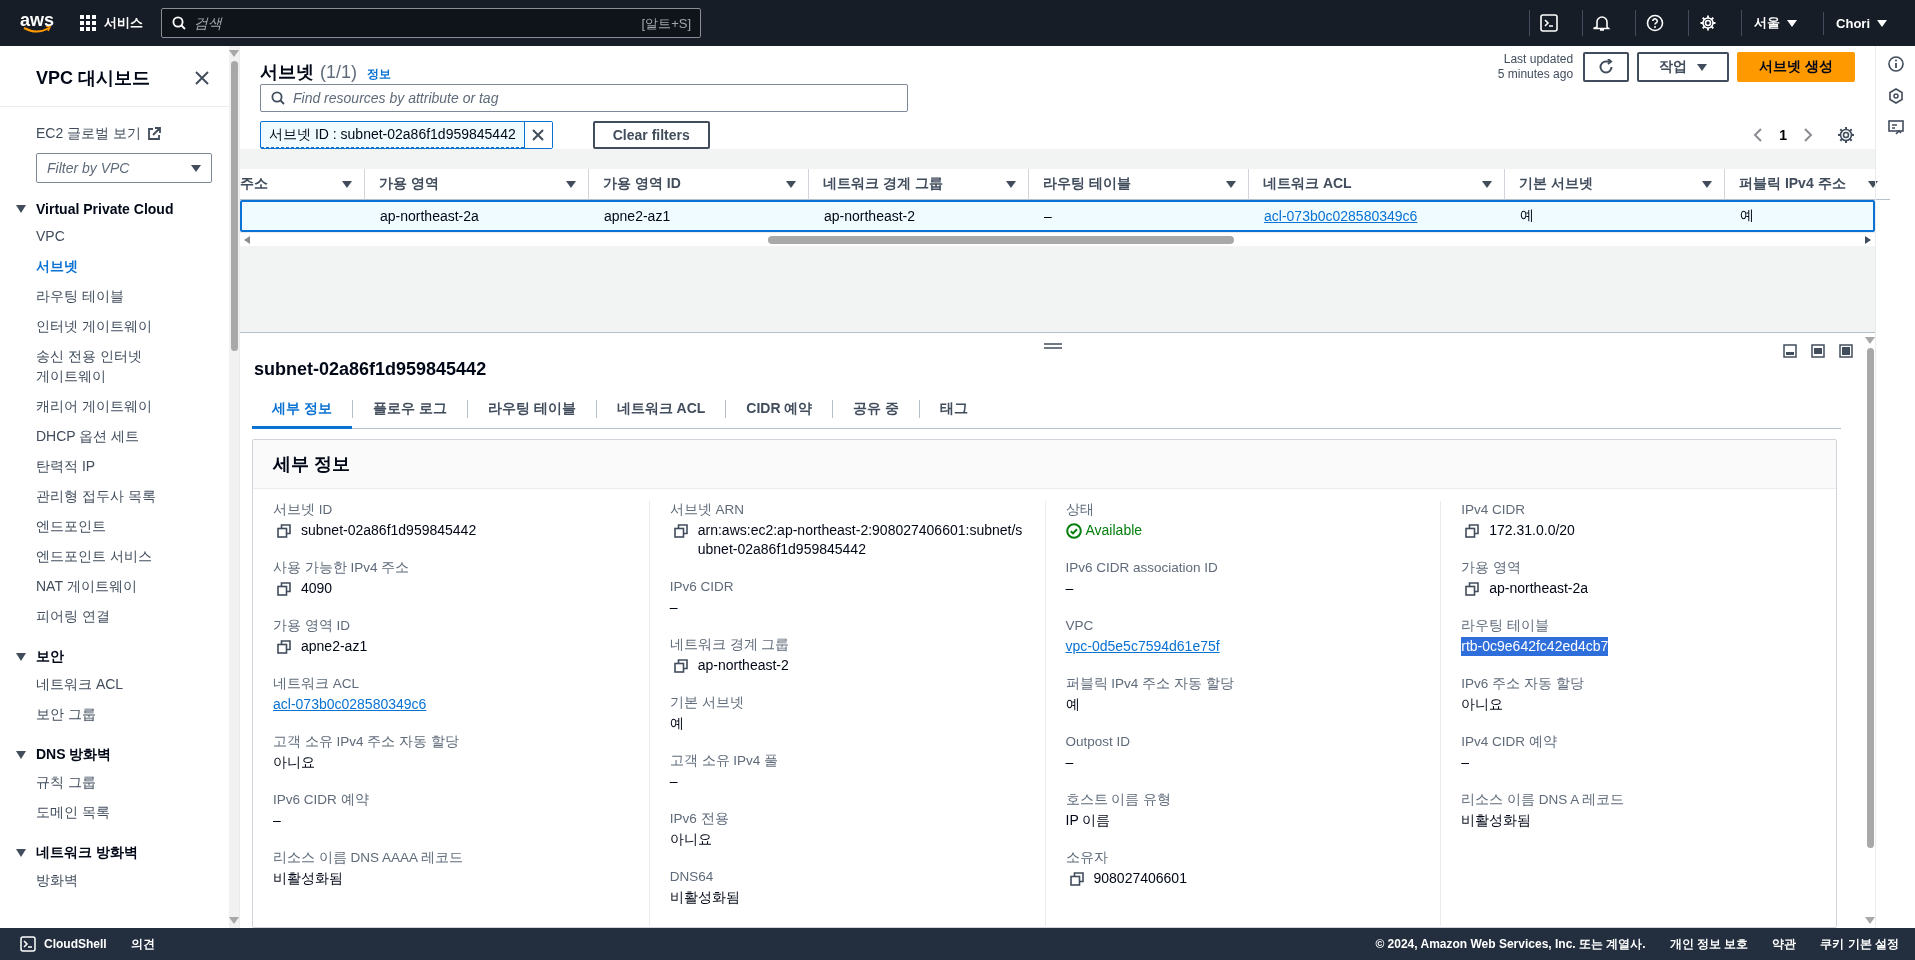 Image resolution: width=1915 pixels, height=960 pixels. I want to click on field-value: subnet-02a86f1d959845442, so click(389, 530).